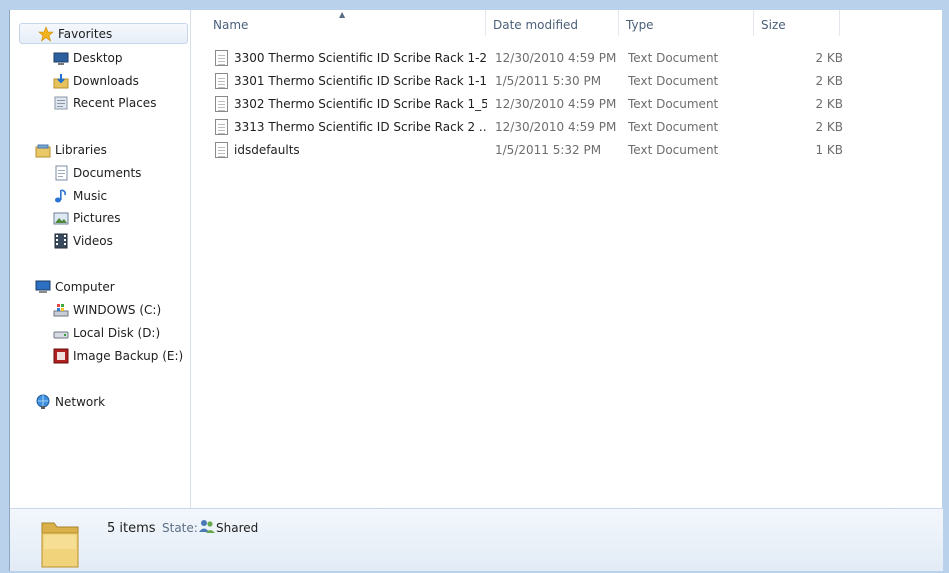 This screenshot has height=573, width=949. I want to click on nav-drive-c: WINDOWS (C:), so click(107, 309).